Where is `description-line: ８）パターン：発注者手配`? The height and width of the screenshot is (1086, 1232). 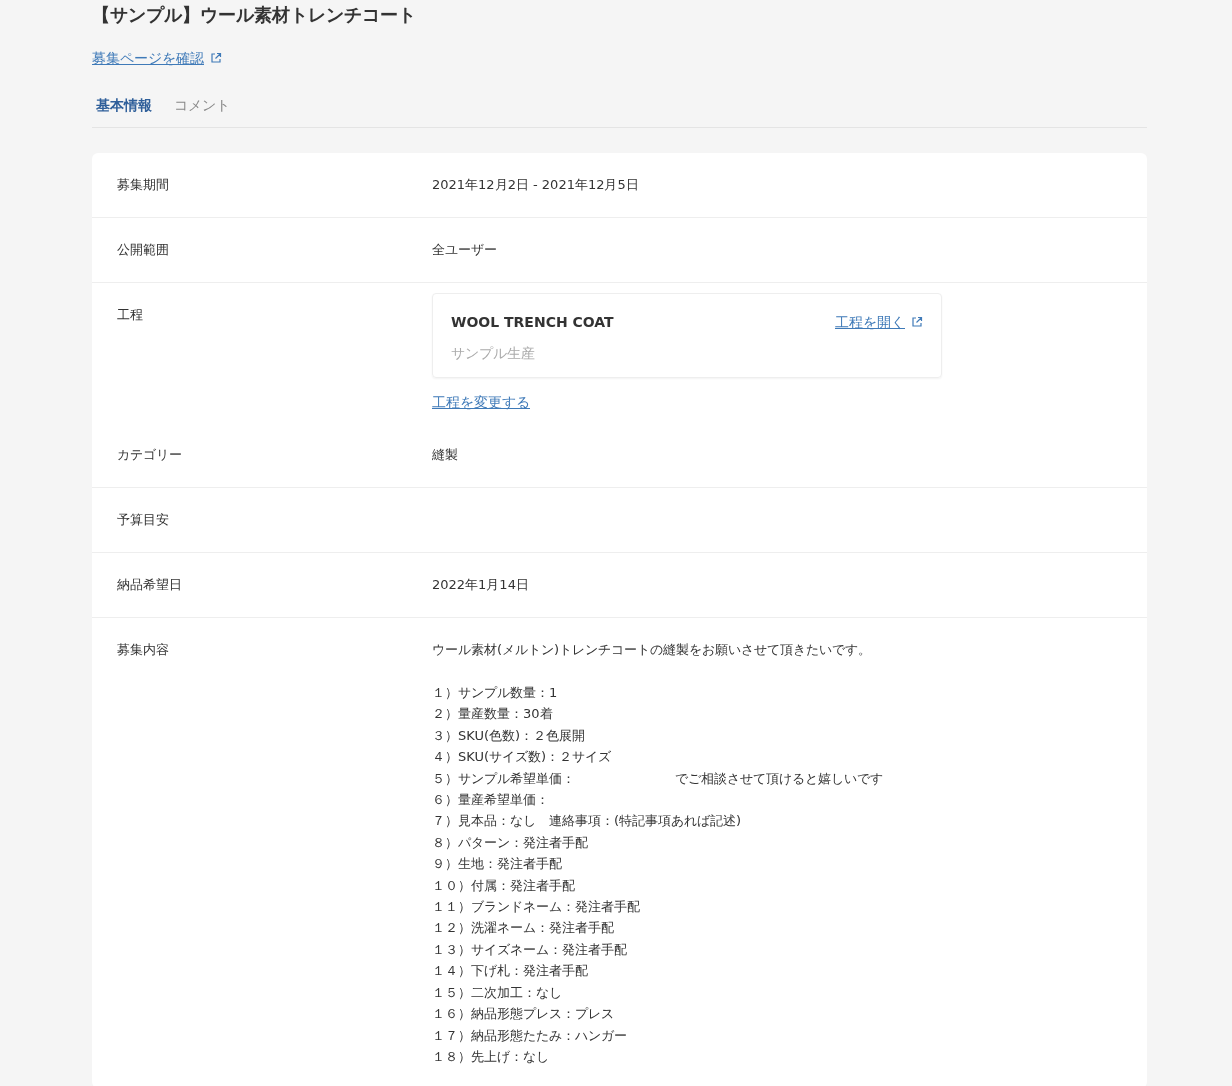 description-line: ８）パターン：発注者手配 is located at coordinates (510, 842).